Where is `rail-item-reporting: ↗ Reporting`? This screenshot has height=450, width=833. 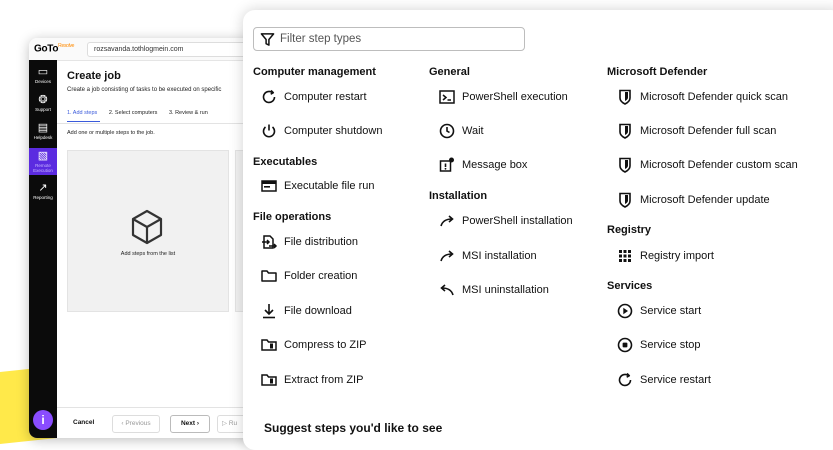
rail-item-reporting: ↗ Reporting is located at coordinates (43, 191).